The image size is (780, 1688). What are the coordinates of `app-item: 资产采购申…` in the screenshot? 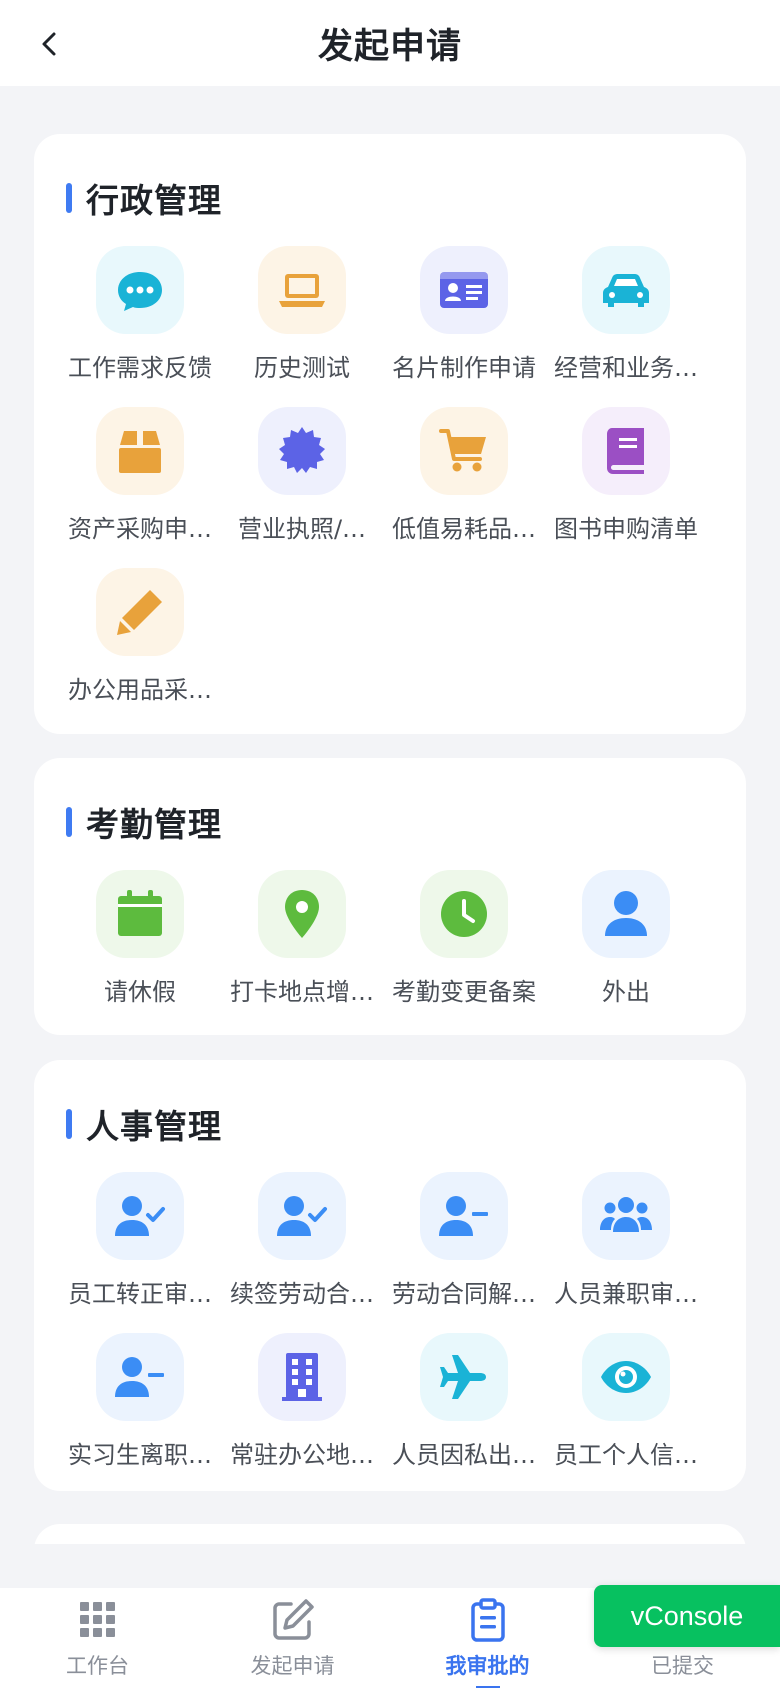 It's located at (140, 482).